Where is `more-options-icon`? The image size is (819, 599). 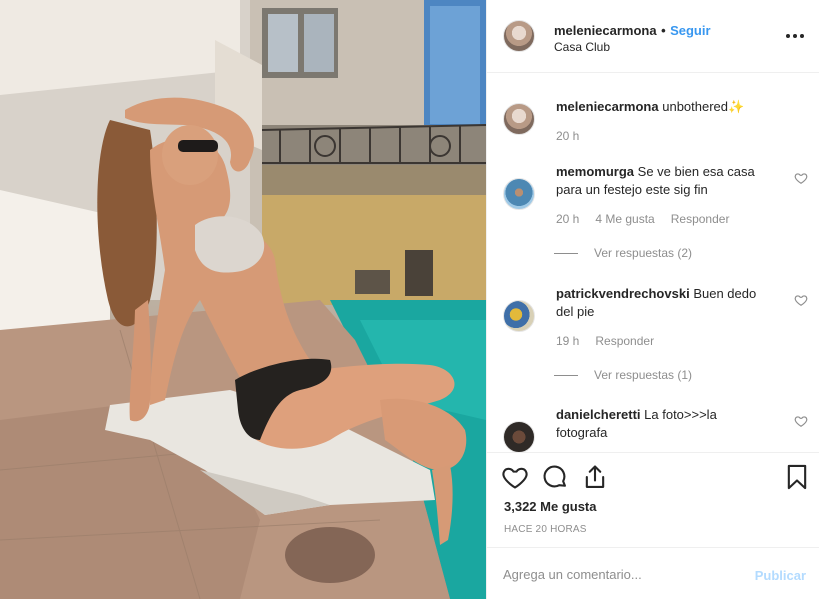 more-options-icon is located at coordinates (795, 36).